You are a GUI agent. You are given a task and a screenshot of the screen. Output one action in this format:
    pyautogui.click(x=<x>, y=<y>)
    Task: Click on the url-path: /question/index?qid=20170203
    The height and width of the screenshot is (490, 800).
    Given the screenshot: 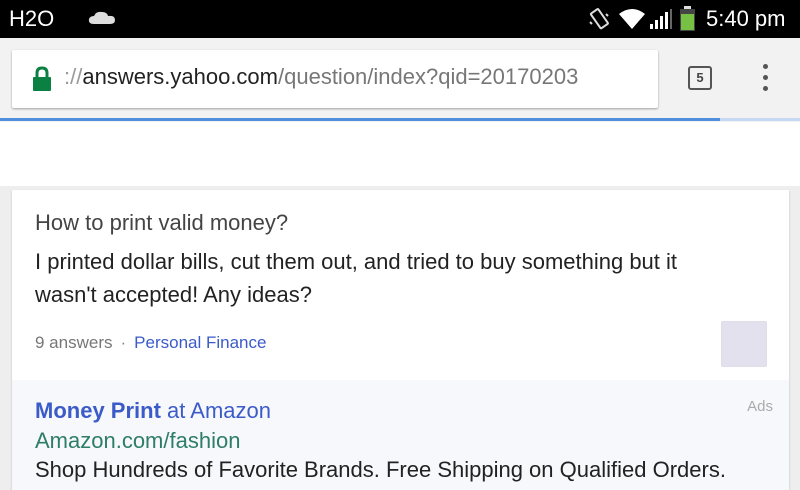 What is the action you would take?
    pyautogui.click(x=428, y=76)
    